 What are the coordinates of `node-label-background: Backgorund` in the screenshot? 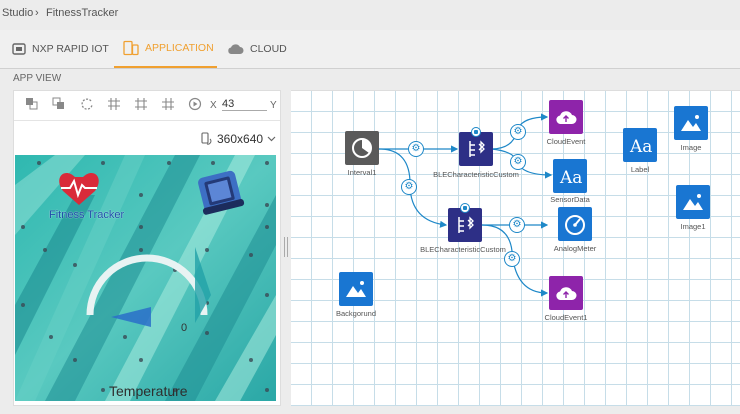 It's located at (356, 313).